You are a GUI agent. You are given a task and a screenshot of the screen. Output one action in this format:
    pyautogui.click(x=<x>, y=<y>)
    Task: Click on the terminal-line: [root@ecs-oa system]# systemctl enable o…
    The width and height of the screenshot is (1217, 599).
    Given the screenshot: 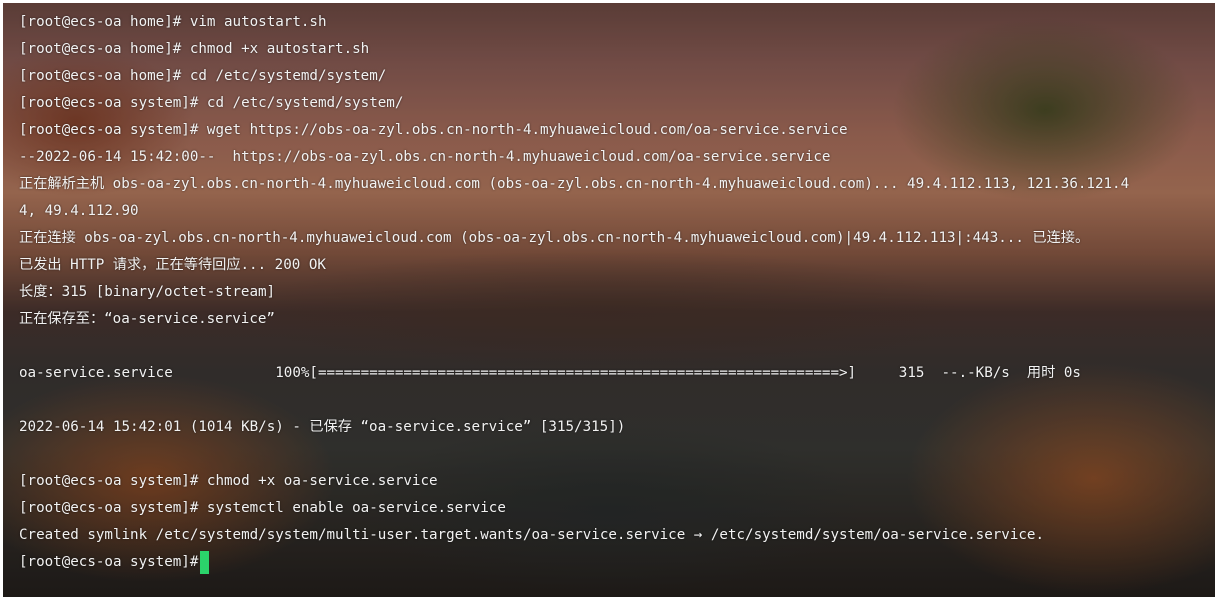 What is the action you would take?
    pyautogui.click(x=262, y=508)
    